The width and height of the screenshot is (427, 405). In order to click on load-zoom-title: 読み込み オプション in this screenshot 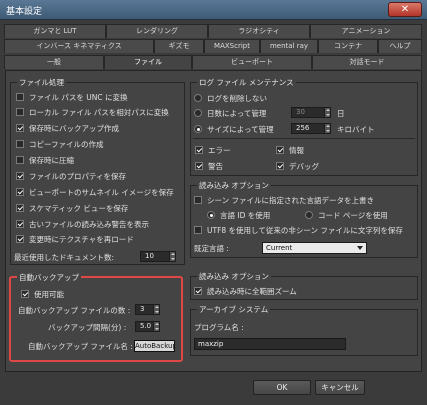, I will do `click(234, 276)`.